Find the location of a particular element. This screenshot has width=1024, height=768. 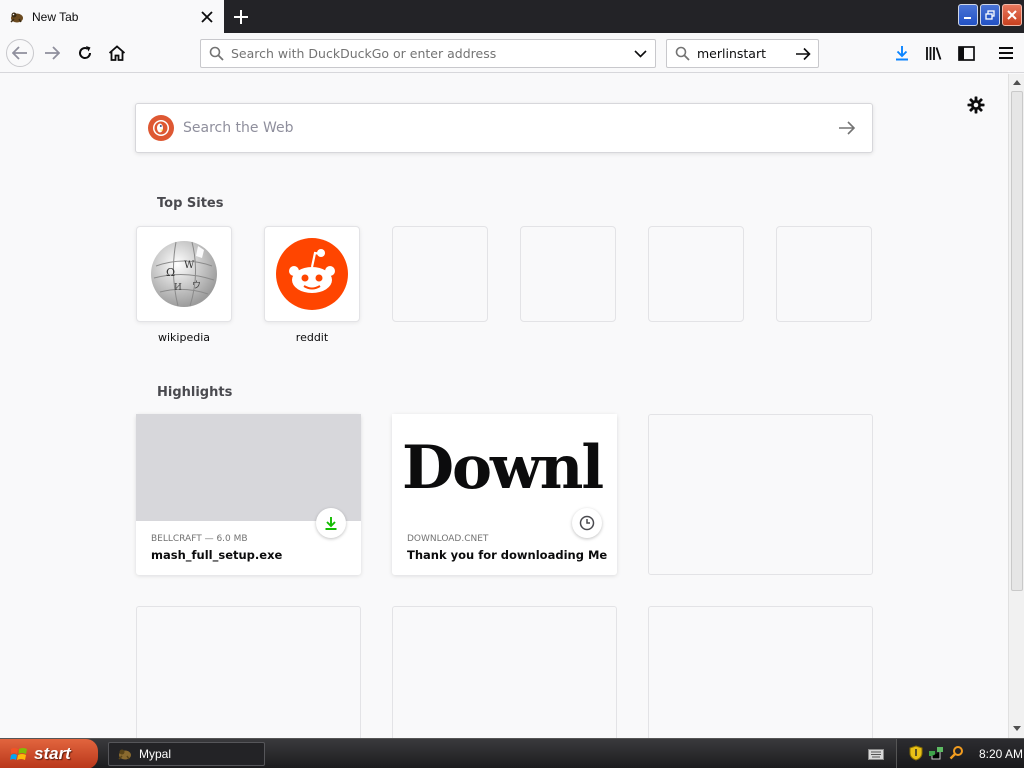

downloads-button is located at coordinates (902, 53).